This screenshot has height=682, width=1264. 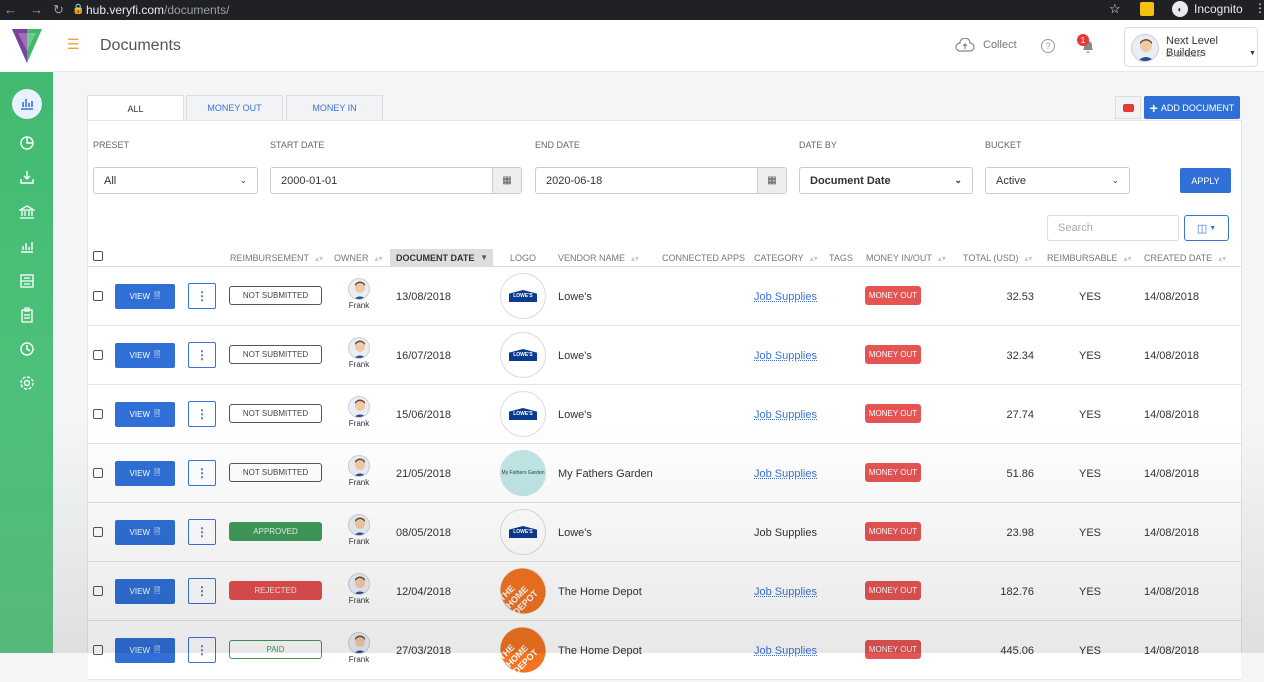 I want to click on bookmark-star-icon: ☆, so click(x=1115, y=9).